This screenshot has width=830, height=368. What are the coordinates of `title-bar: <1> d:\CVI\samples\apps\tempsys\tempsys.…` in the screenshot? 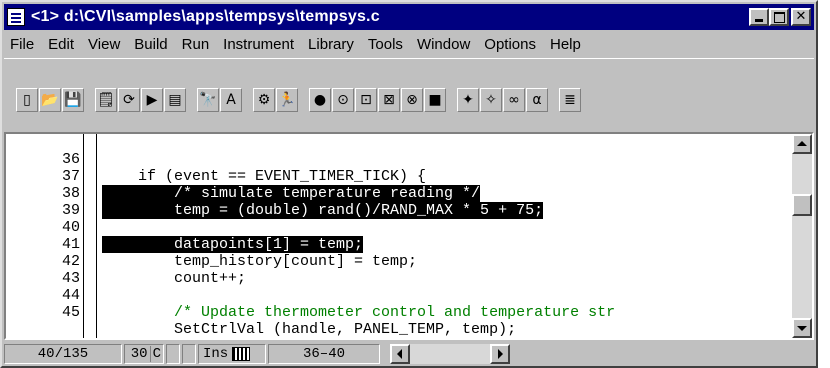 It's located at (409, 17).